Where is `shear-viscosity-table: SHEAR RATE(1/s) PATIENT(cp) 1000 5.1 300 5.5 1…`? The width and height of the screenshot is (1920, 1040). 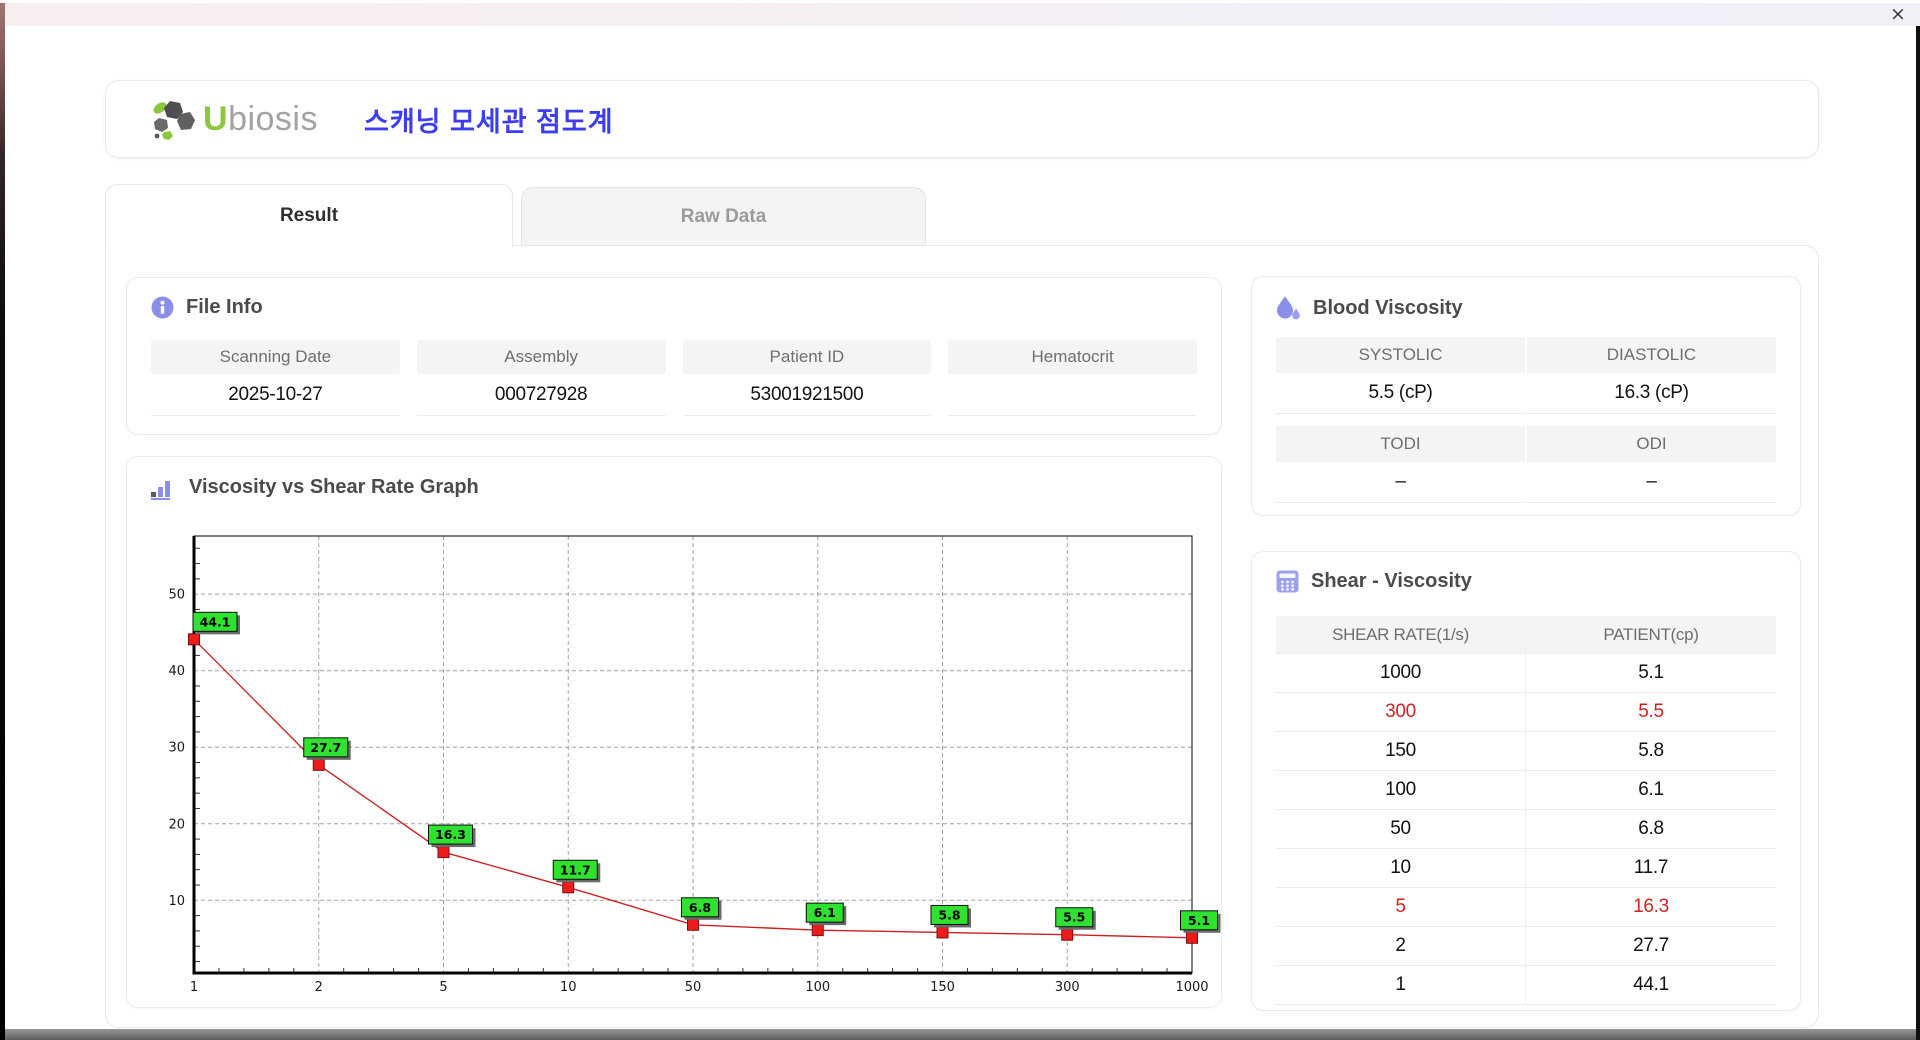
shear-viscosity-table: SHEAR RATE(1/s) PATIENT(cp) 1000 5.1 300 5.5 1… is located at coordinates (1526, 810).